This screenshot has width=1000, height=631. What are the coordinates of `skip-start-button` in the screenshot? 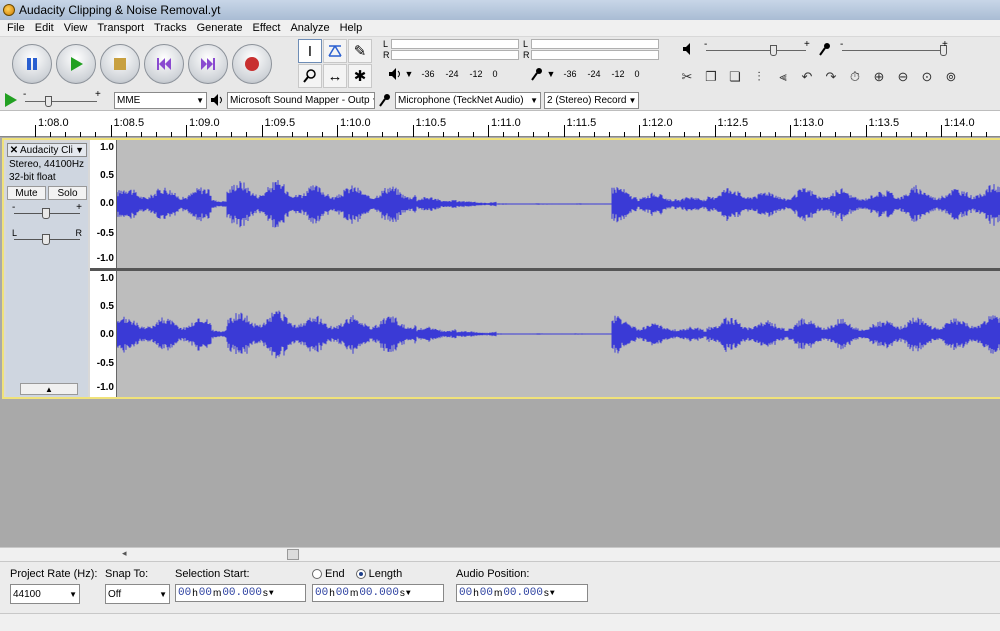 It's located at (164, 64).